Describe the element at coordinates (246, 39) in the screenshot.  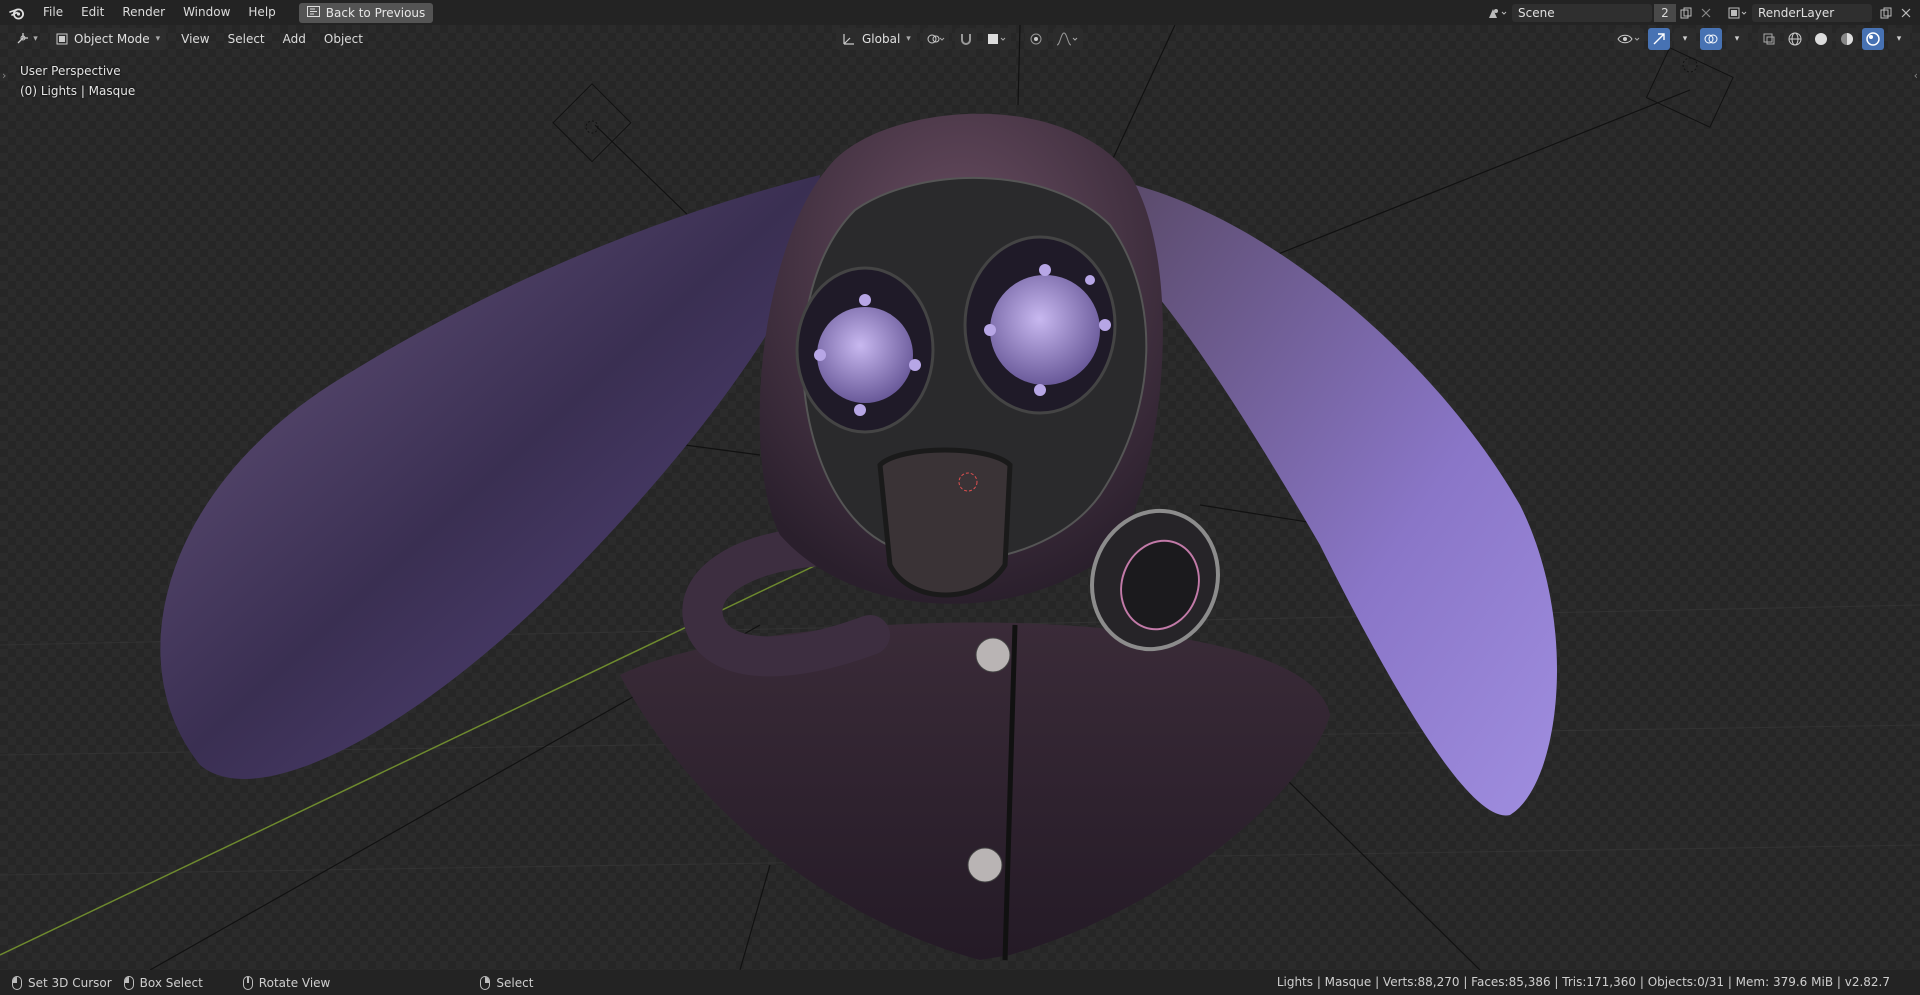
I see `menu-select: Select` at that location.